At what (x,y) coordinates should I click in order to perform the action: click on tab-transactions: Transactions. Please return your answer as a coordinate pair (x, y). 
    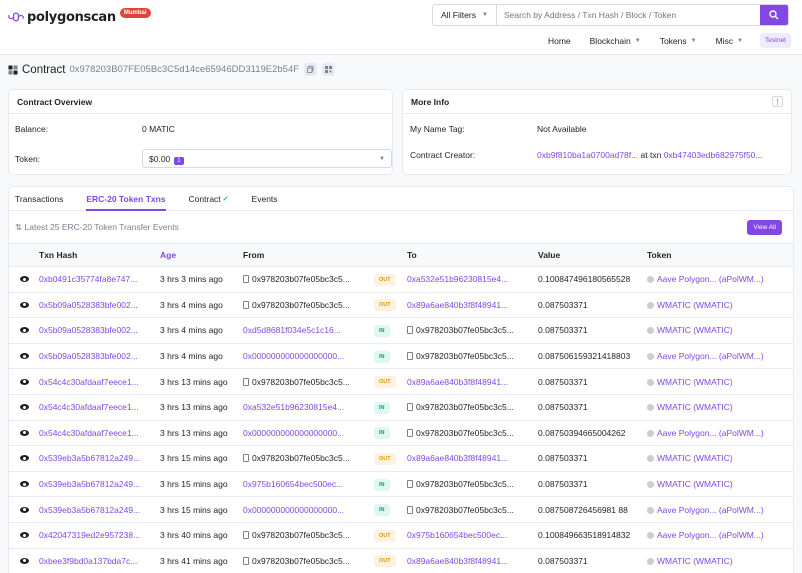
    Looking at the image, I should click on (44, 198).